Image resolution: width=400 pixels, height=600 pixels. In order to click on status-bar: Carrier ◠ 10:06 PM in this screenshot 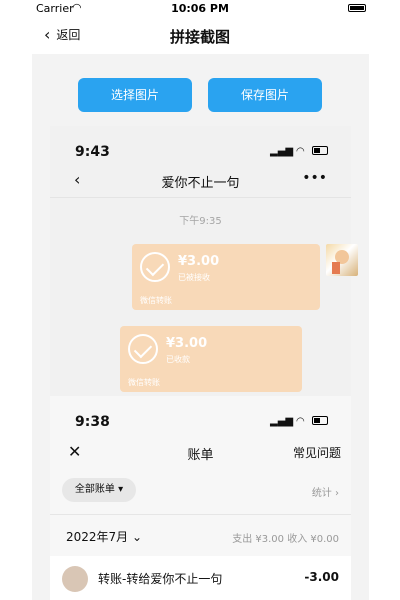, I will do `click(200, 9)`.